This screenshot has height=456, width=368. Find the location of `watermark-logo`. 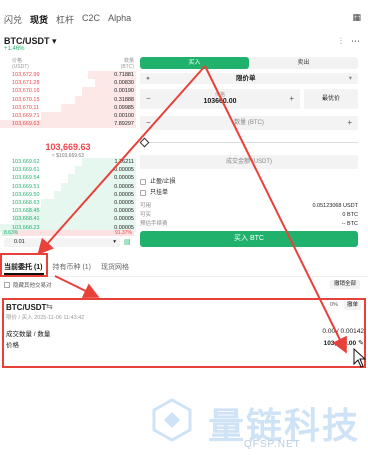

watermark-logo is located at coordinates (172, 420).